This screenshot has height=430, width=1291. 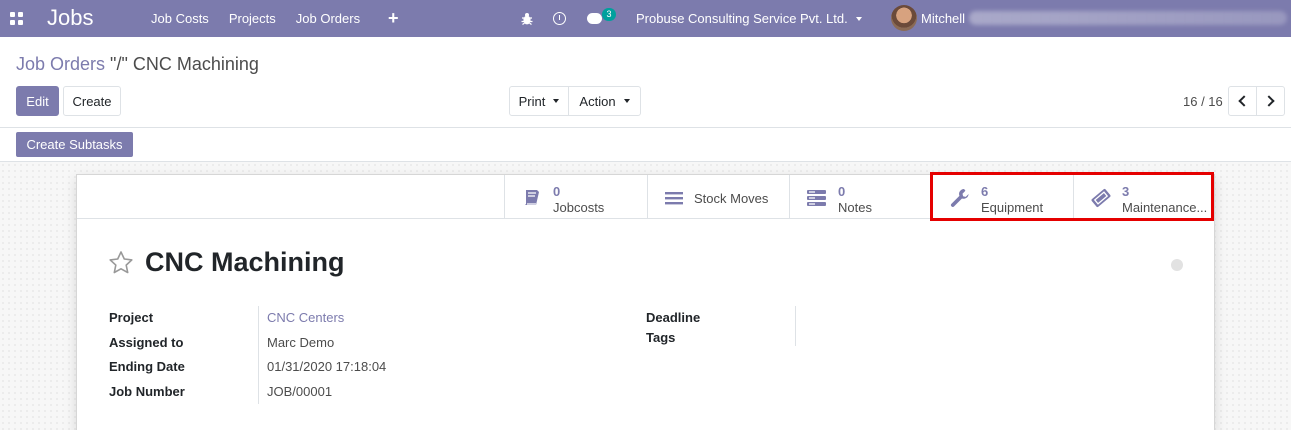 What do you see at coordinates (146, 342) in the screenshot?
I see `assigned-to-label: Assigned to` at bounding box center [146, 342].